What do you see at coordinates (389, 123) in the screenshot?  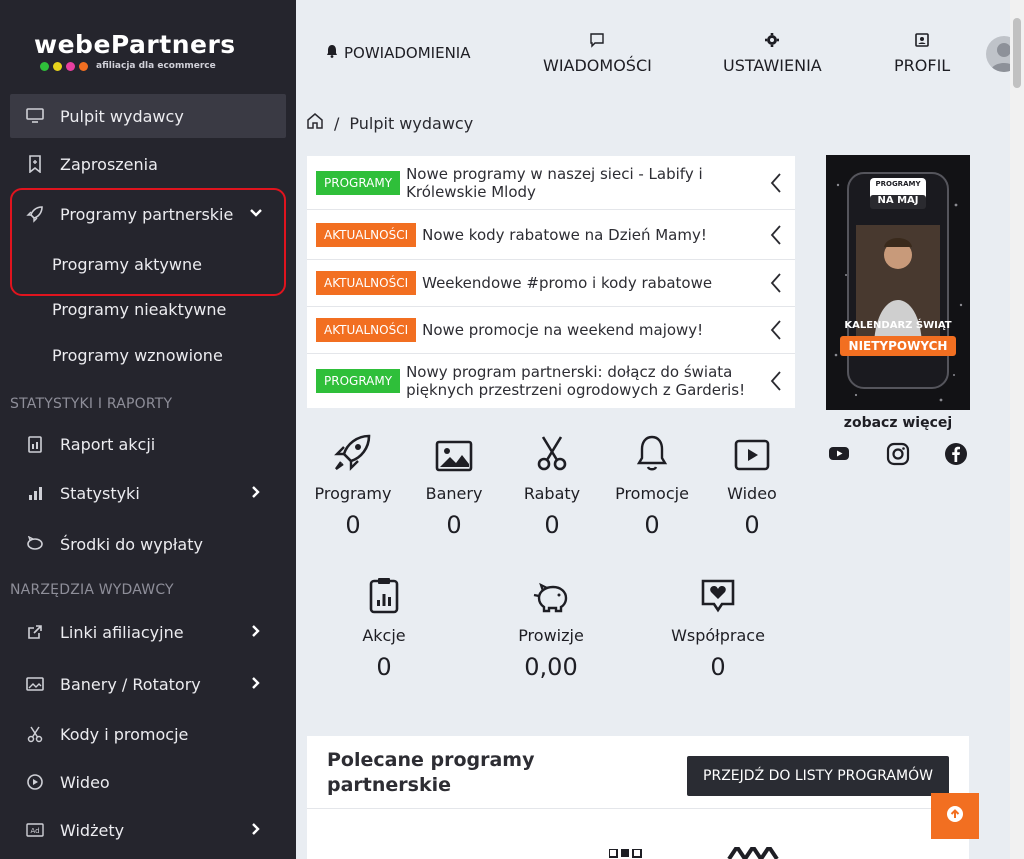 I see `breadcrumb: / Pulpit wydawcy` at bounding box center [389, 123].